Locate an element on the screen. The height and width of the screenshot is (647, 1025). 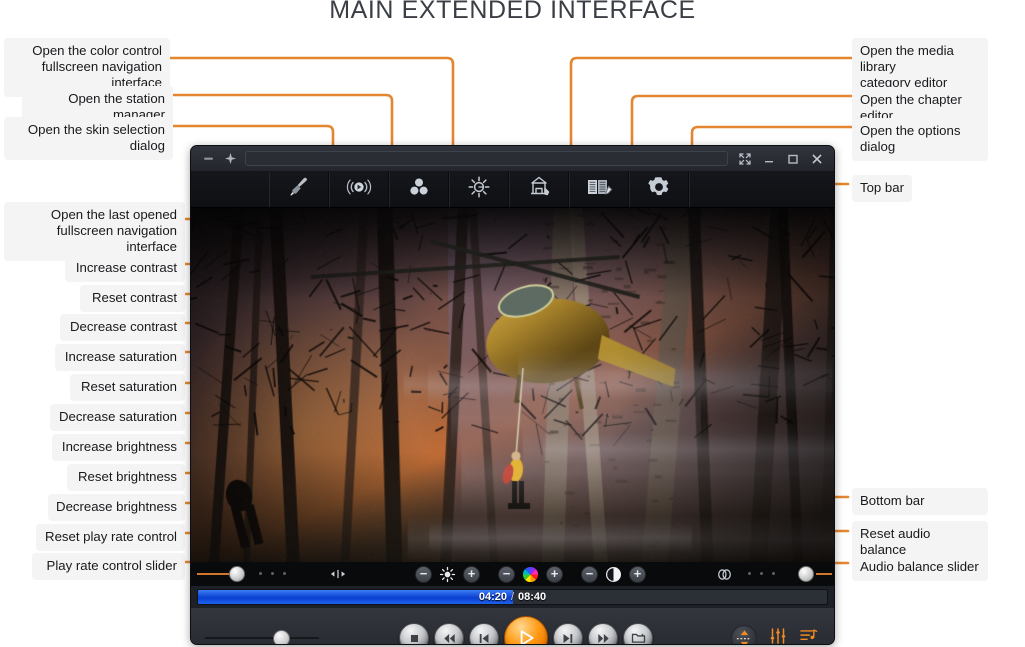
callout-top-bar: Top bar is located at coordinates (882, 188).